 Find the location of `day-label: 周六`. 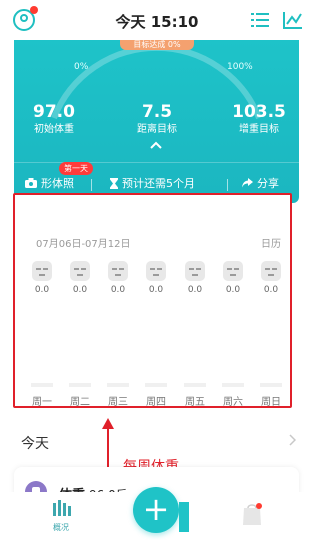

day-label: 周六 is located at coordinates (233, 402).